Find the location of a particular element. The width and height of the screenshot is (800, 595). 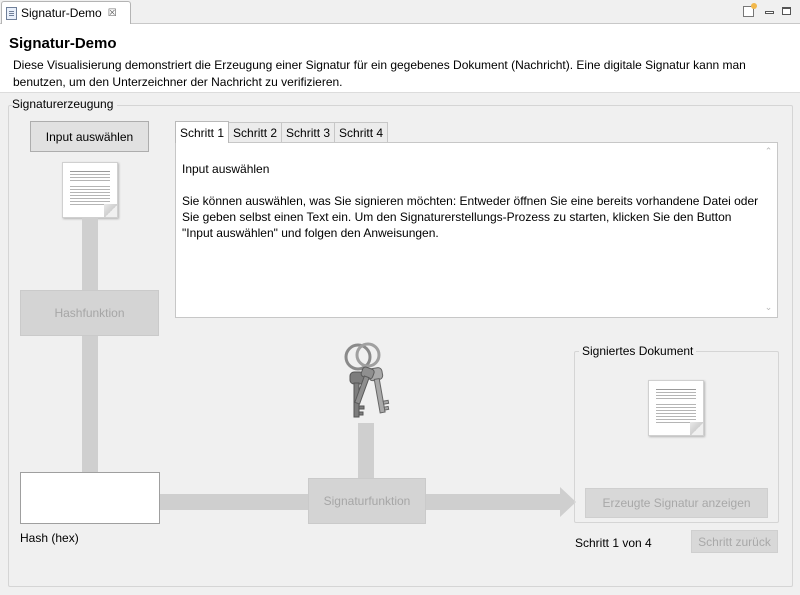

step-tabs: Schritt 1 Schritt 2 Schritt 3 Schritt 4 is located at coordinates (282, 132).